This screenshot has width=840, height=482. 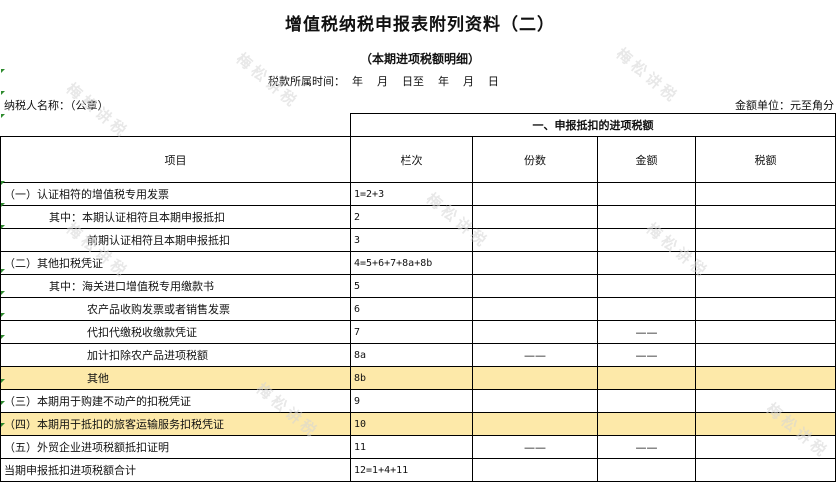 I want to click on table-row-total: 当期申报抵扣进项税额合计 12=1+4+11, so click(x=418, y=470).